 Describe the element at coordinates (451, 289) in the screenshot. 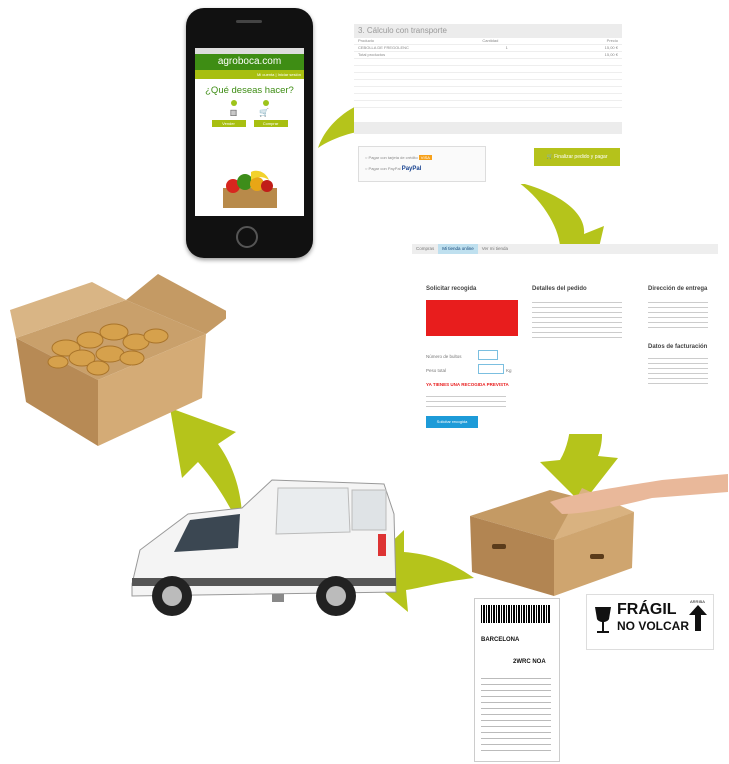

I see `solicitar-heading: Solicitar recogida` at that location.